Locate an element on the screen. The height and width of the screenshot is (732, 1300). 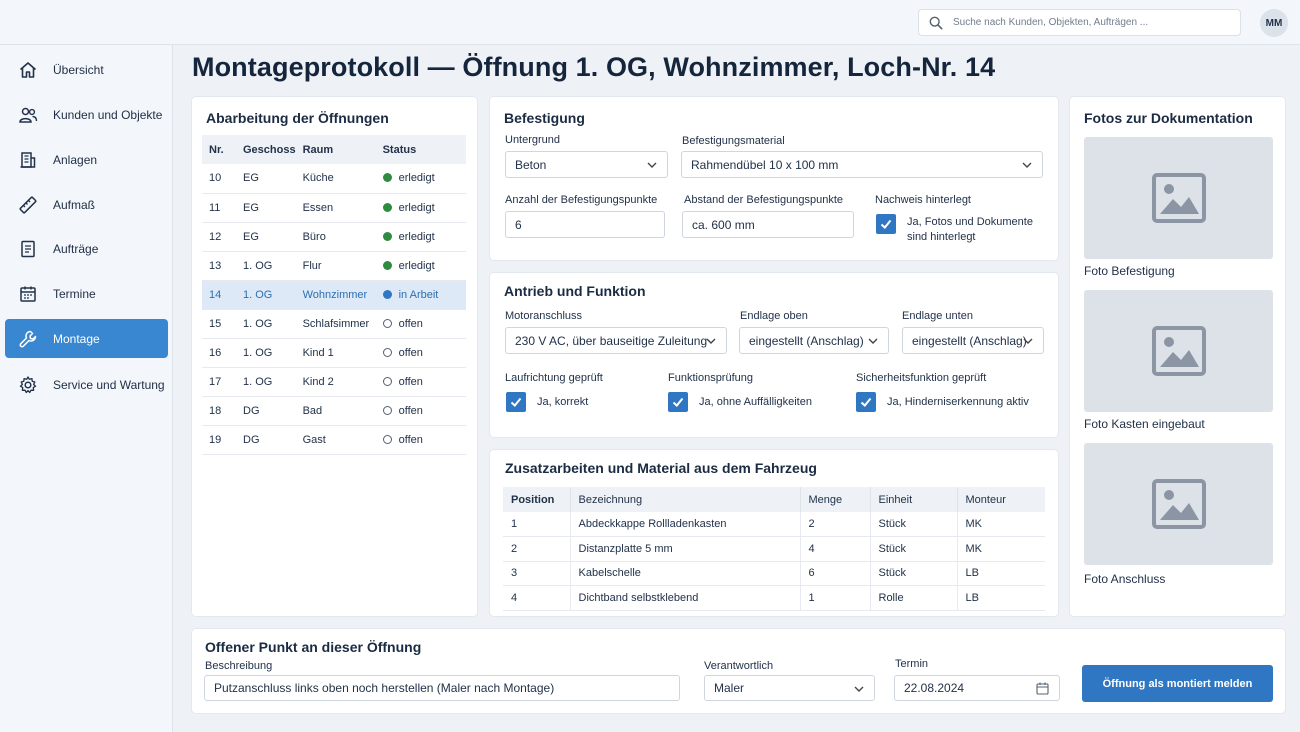
table-row: 13 1. OG Flur erledigt is located at coordinates (334, 266).